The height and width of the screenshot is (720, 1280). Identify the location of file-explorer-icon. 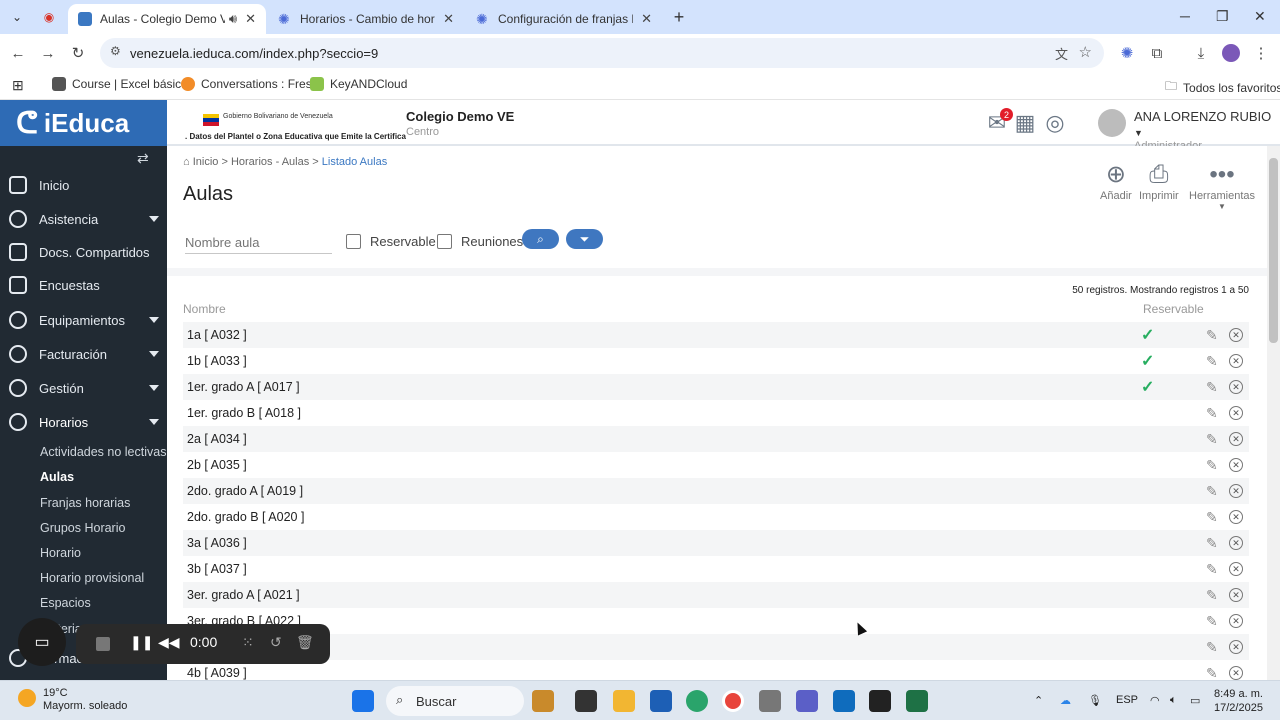
(624, 701).